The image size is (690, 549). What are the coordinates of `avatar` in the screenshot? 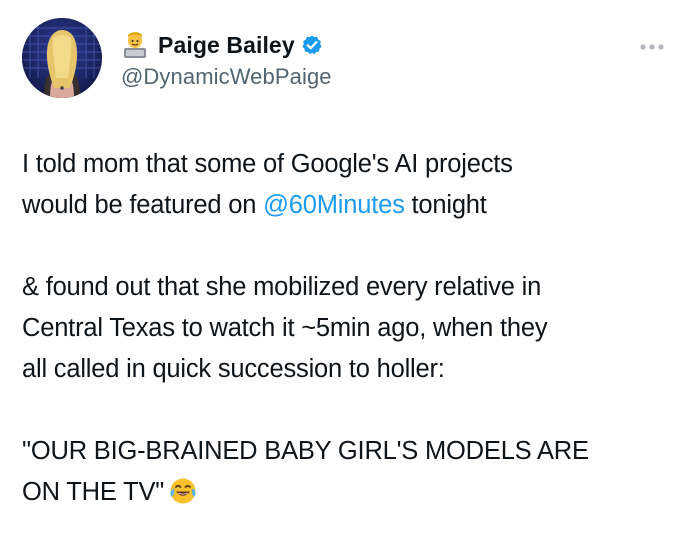 It's located at (62, 58).